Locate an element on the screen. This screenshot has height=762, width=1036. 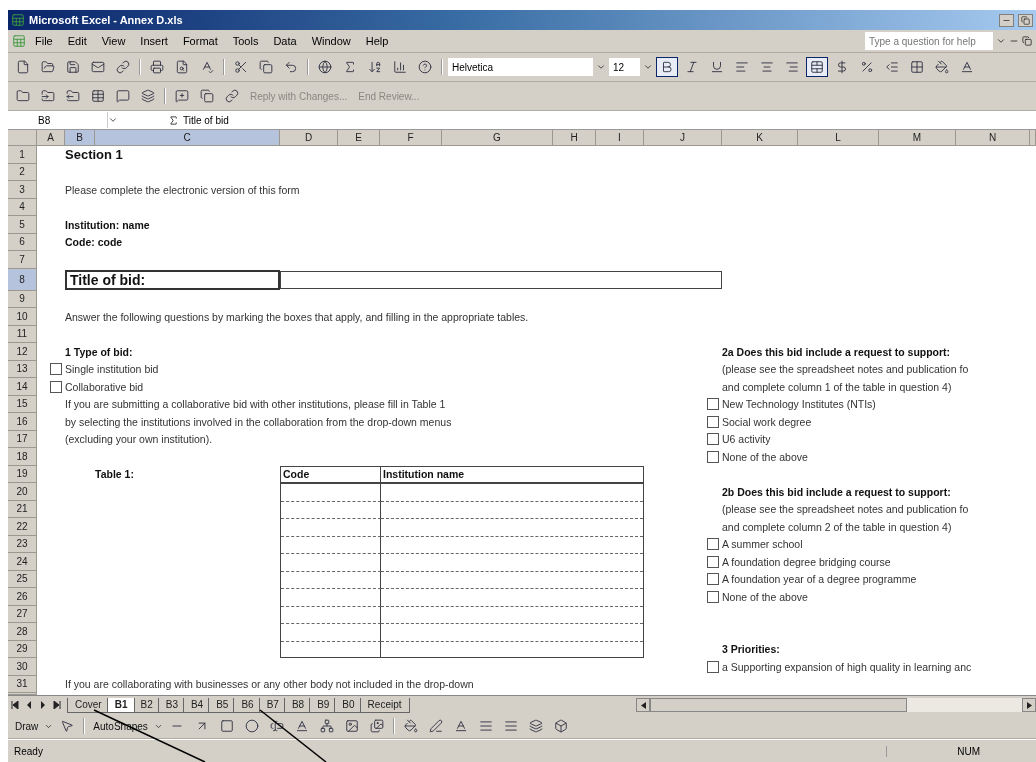
last-sheet-button is located at coordinates (57, 705).